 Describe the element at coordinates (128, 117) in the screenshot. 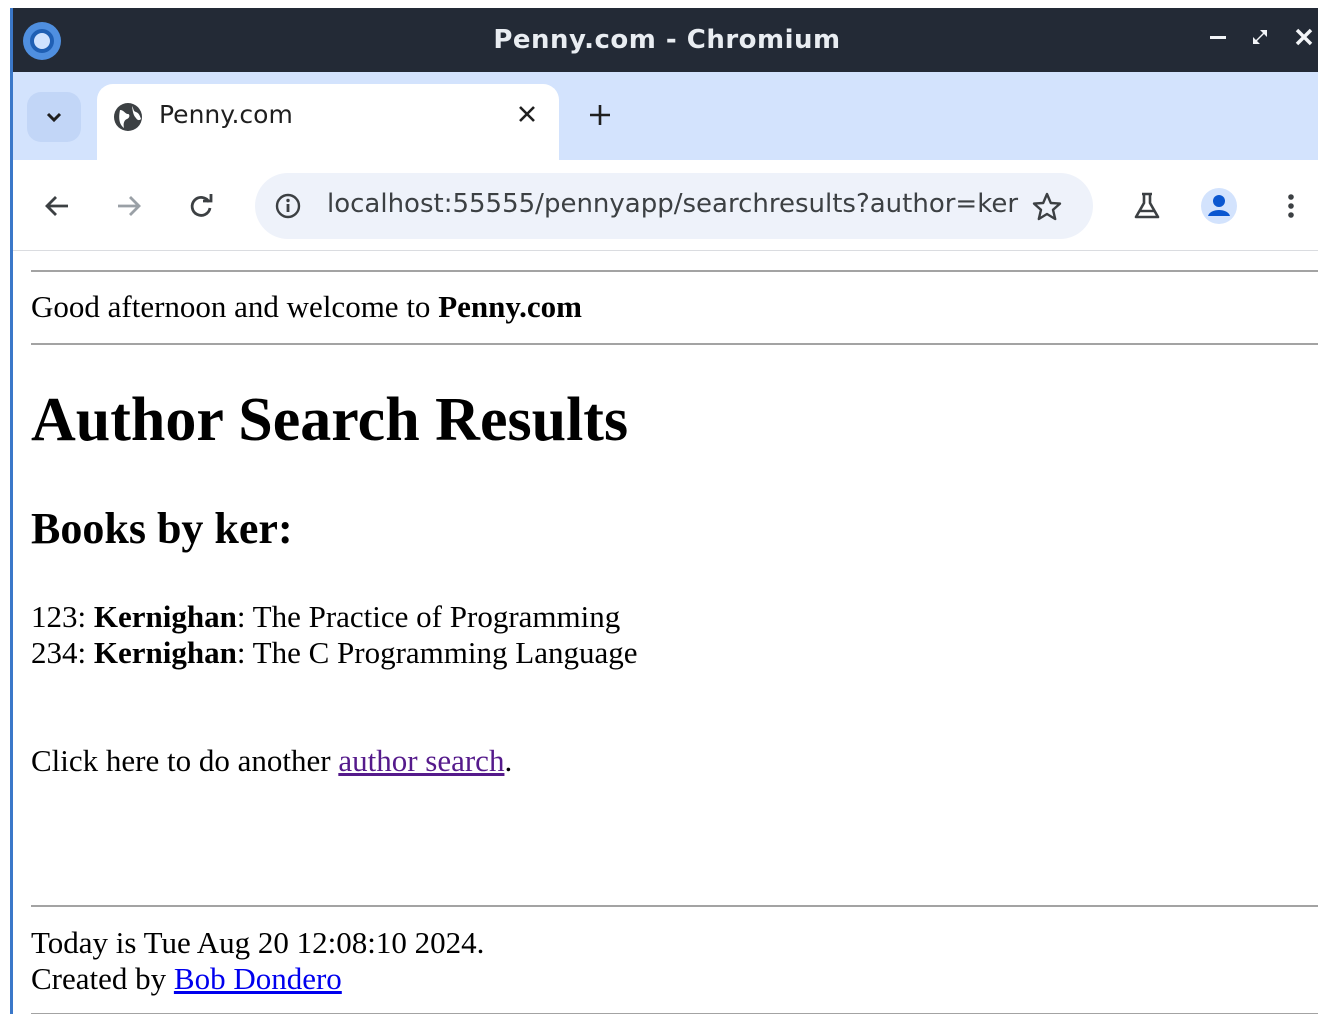

I see `globe-icon` at that location.